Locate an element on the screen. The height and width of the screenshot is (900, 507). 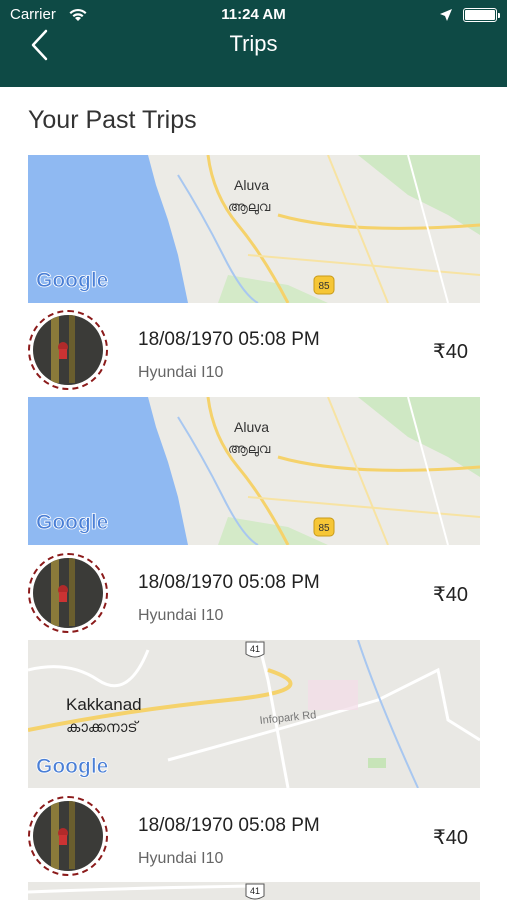
trip-map: 41 is located at coordinates (254, 891).